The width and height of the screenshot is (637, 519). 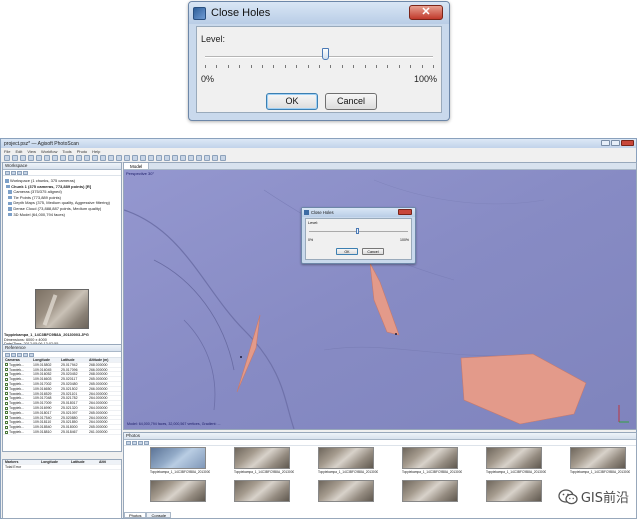 I want to click on remove-photo-icon, so click(x=128, y=442).